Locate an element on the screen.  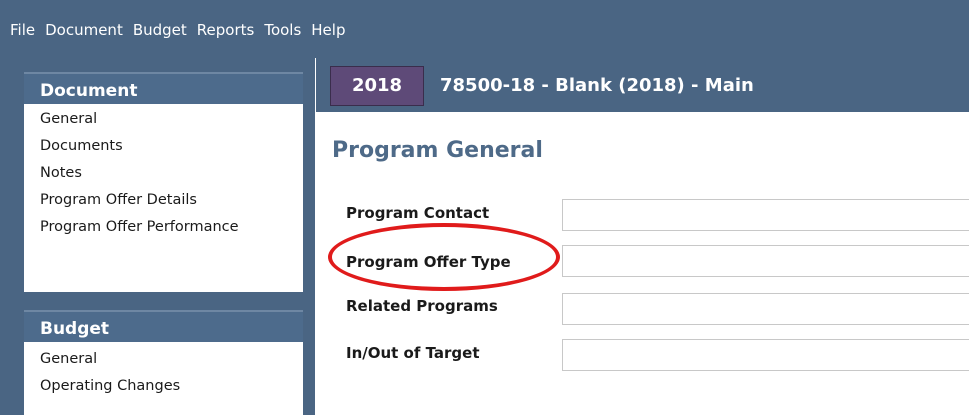
sidebar-item-general: General is located at coordinates (163, 119).